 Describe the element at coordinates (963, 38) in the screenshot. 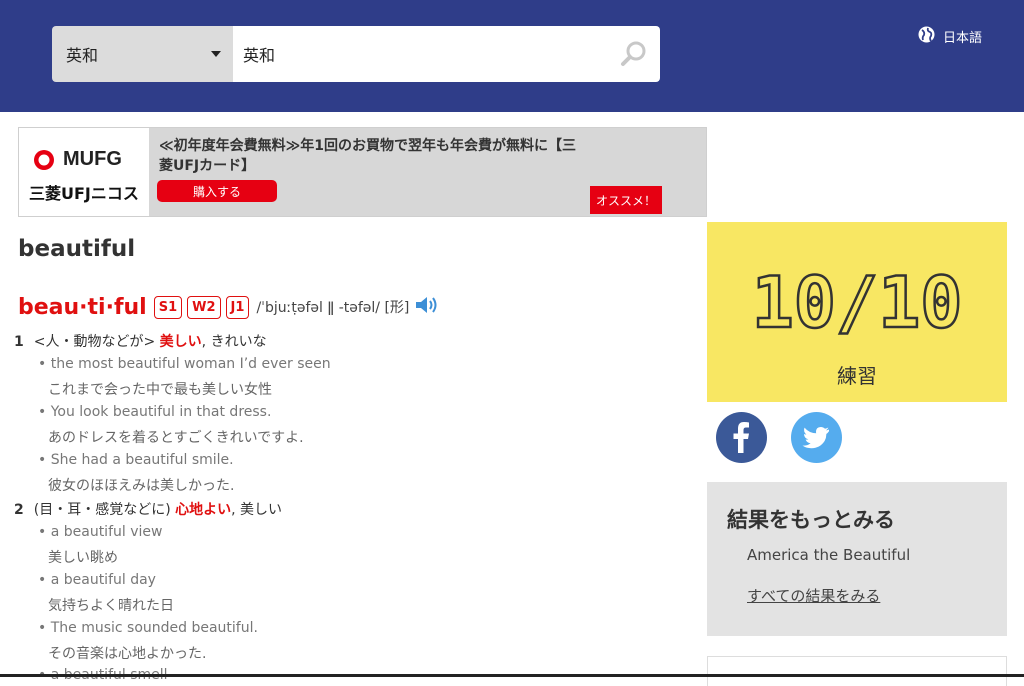

I see `language-label: 日本語` at that location.